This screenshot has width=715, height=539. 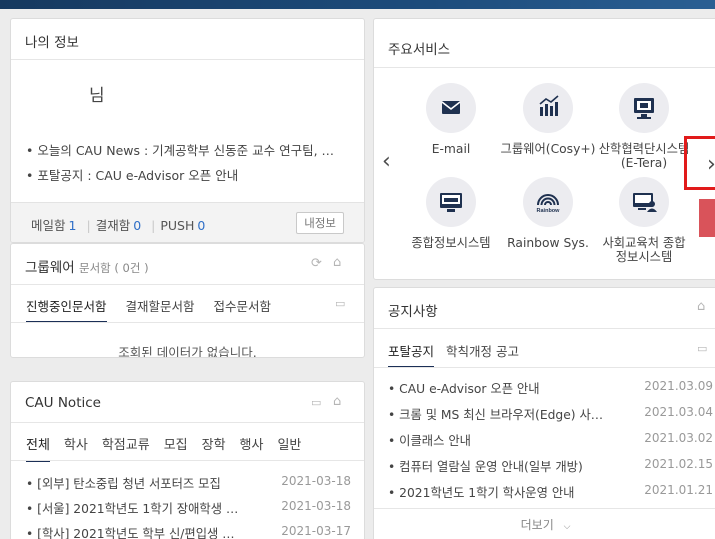 What do you see at coordinates (185, 225) in the screenshot?
I see `push-link: PUSH 0` at bounding box center [185, 225].